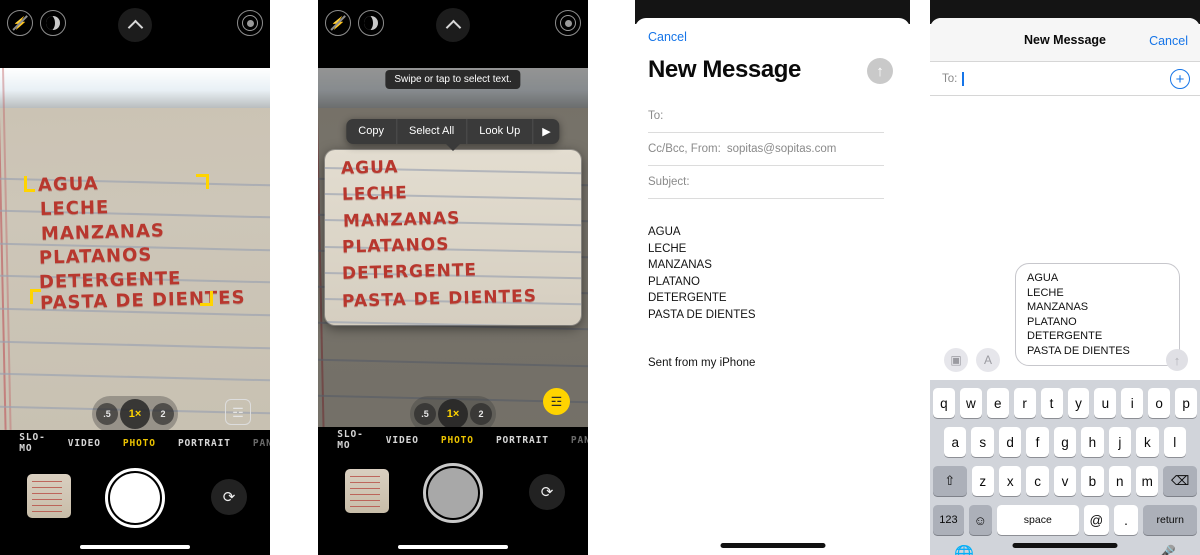  I want to click on key-v: v, so click(1065, 481).